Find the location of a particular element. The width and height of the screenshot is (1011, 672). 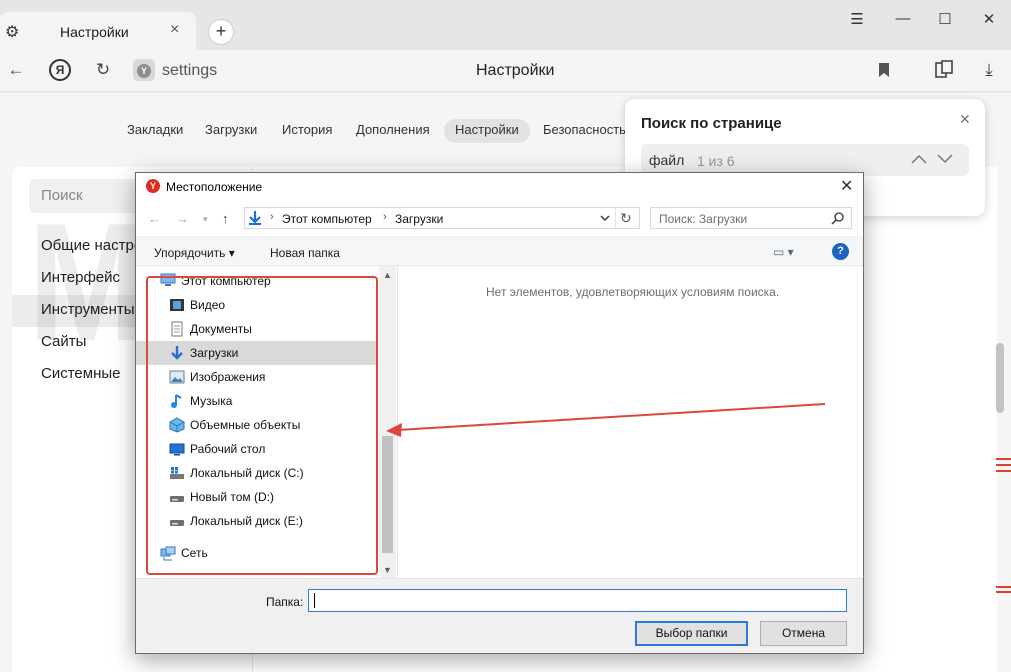

tree-item-drive-d: Новый том (D:) is located at coordinates (256, 497).